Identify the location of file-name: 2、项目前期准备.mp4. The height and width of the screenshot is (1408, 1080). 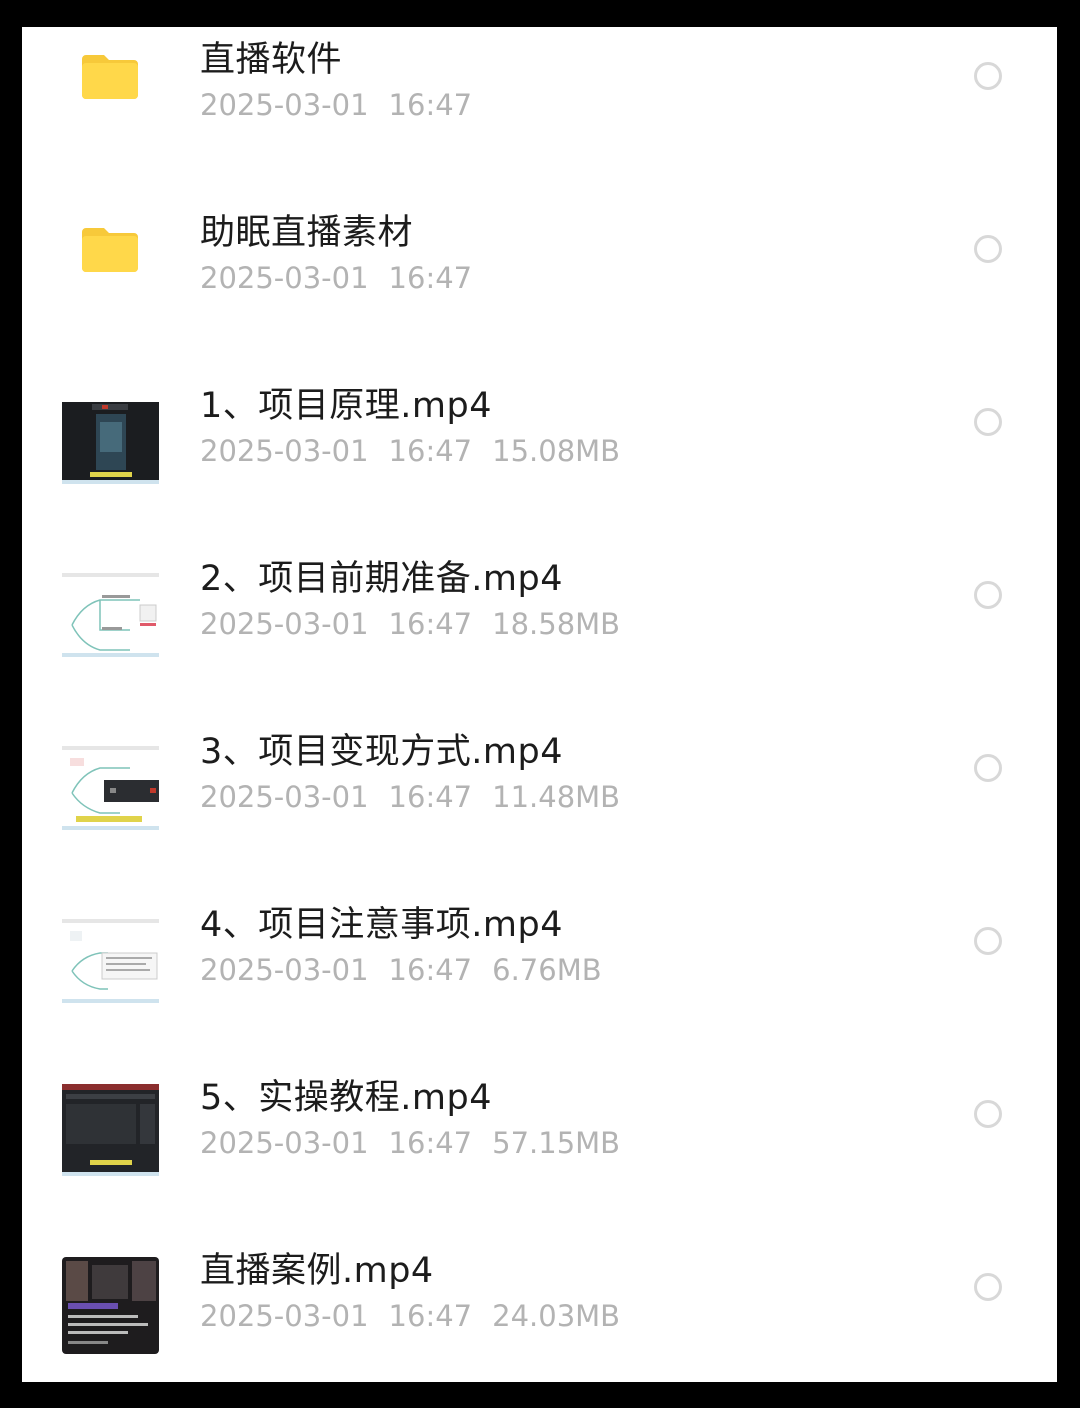
(381, 579).